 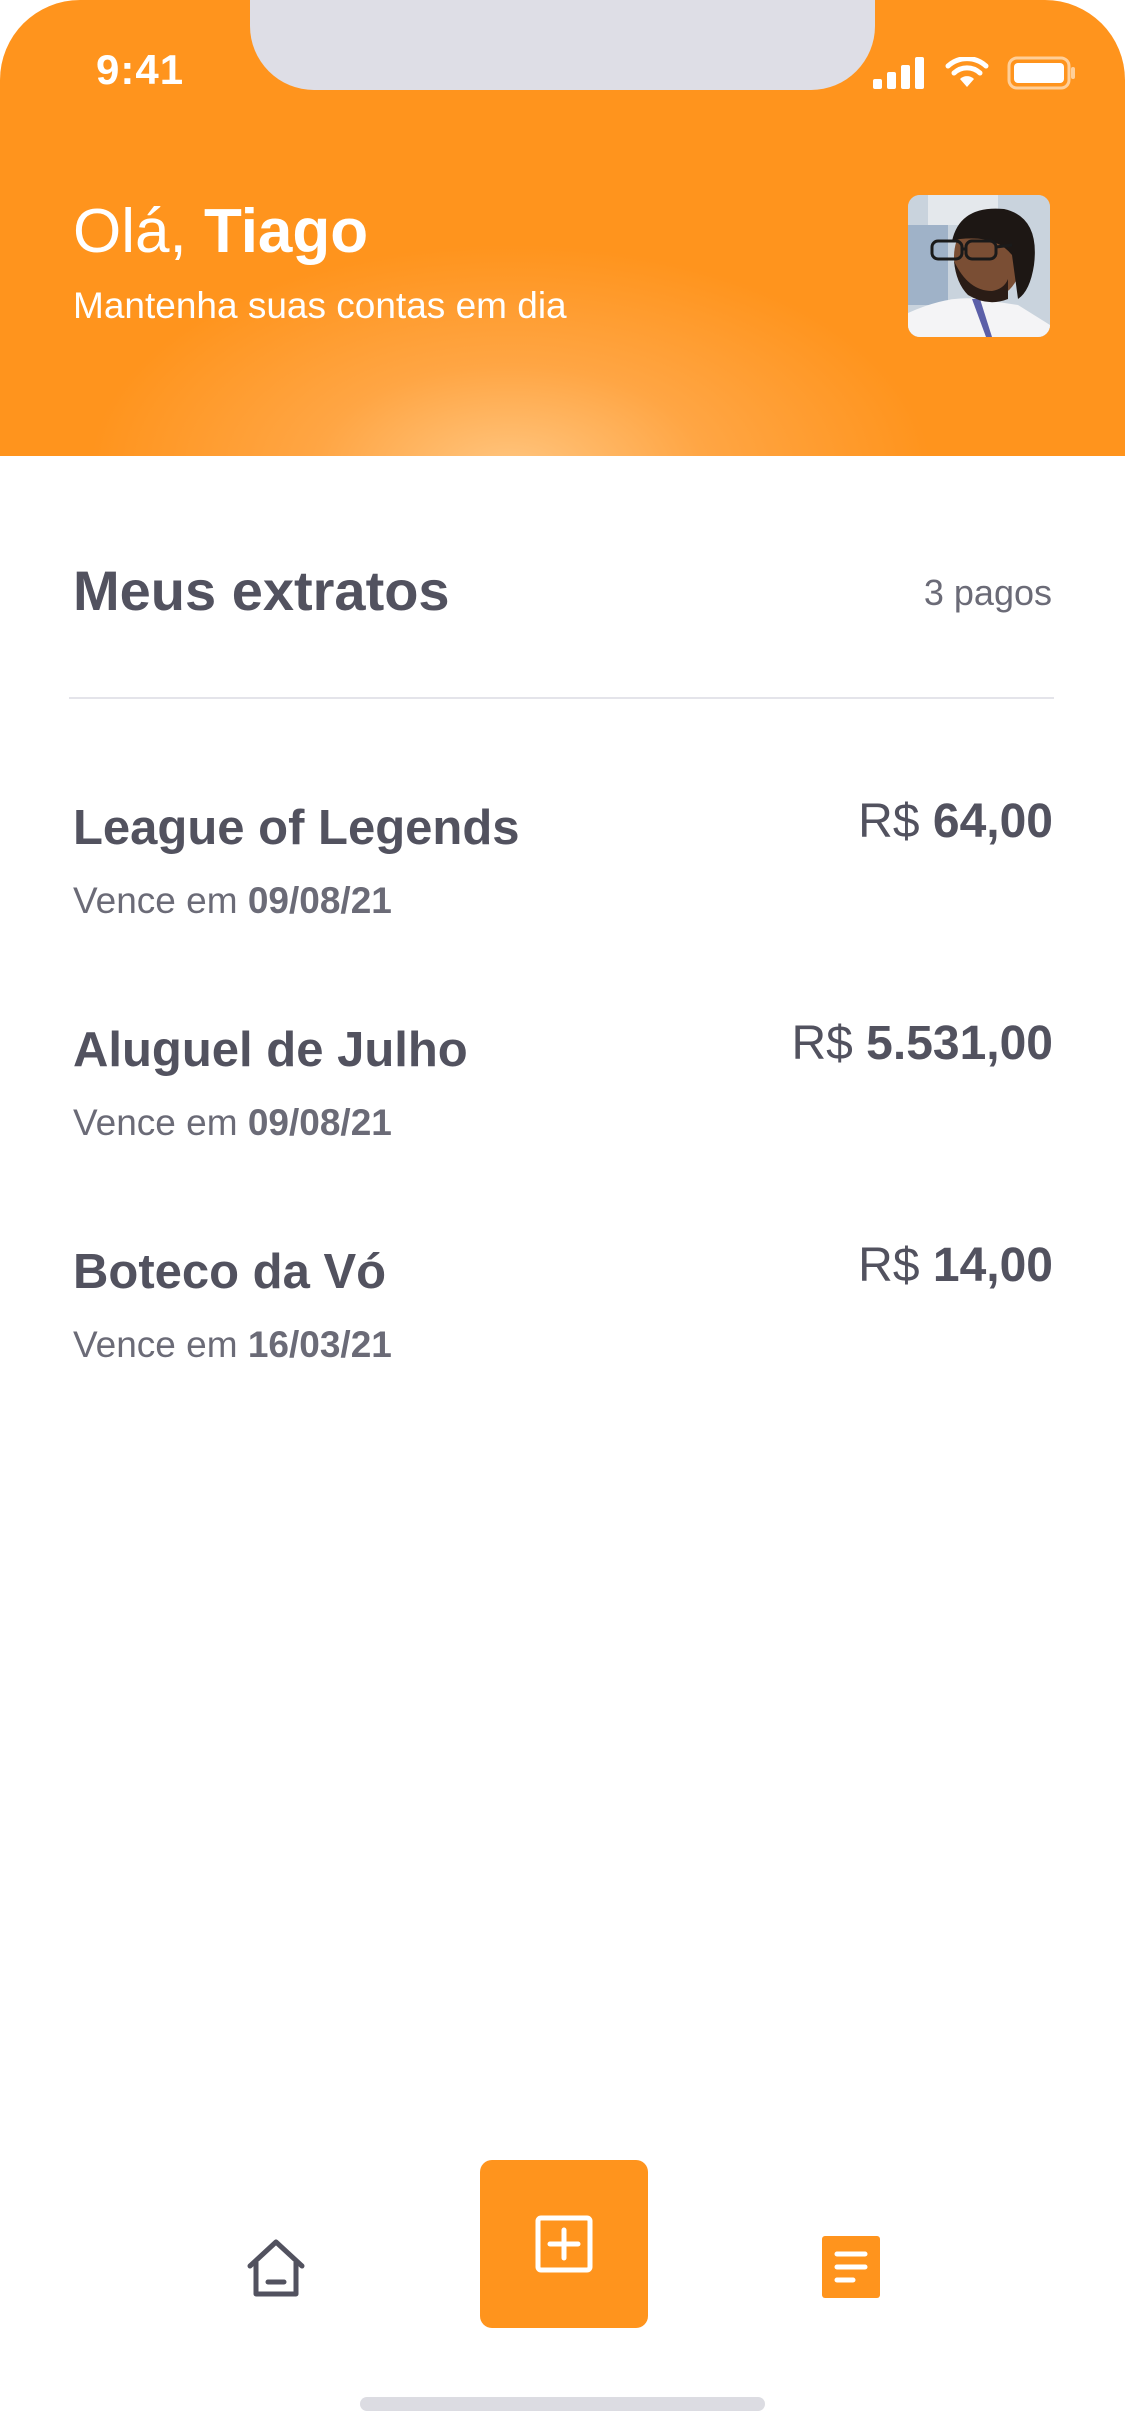 I want to click on bill-due: Vence em 16/03/21, so click(x=232, y=1345).